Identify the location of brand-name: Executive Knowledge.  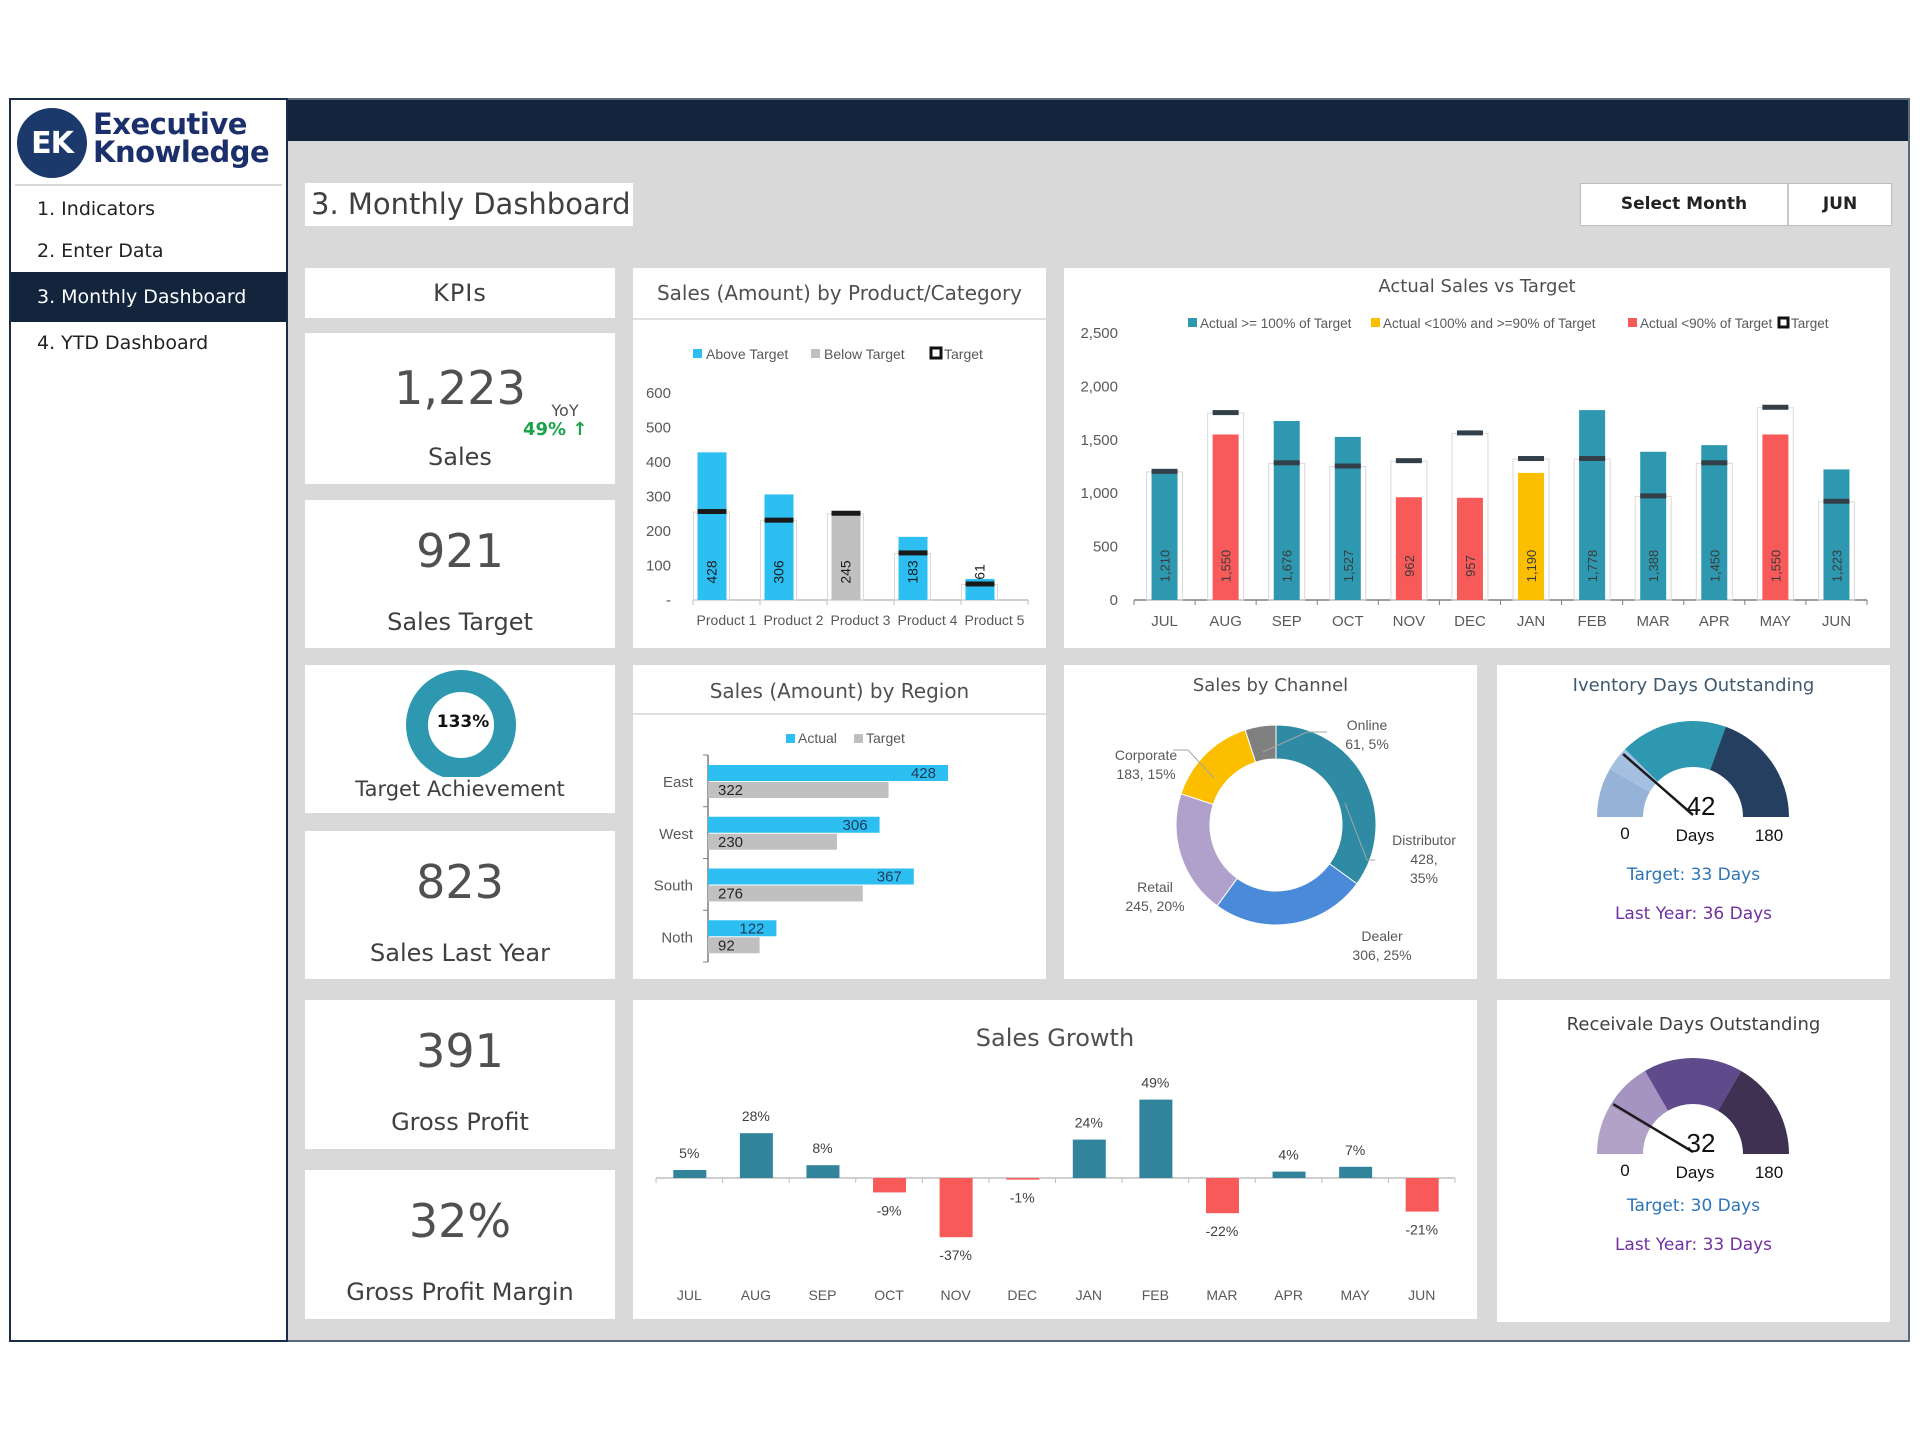
(181, 139).